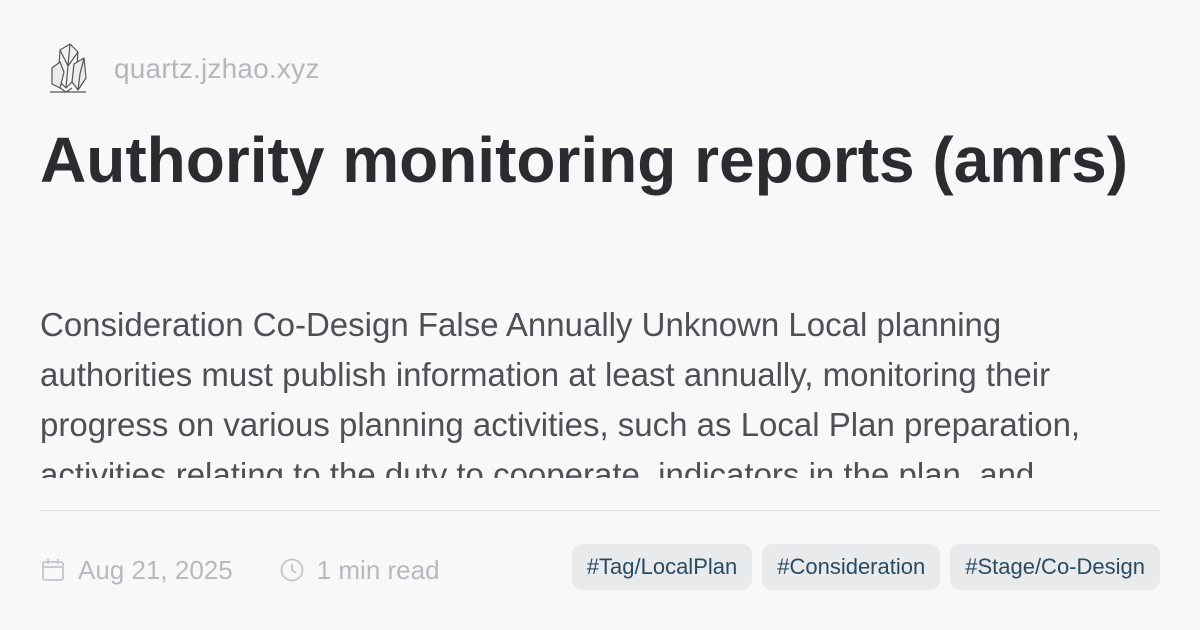  What do you see at coordinates (292, 570) in the screenshot?
I see `clock-icon` at bounding box center [292, 570].